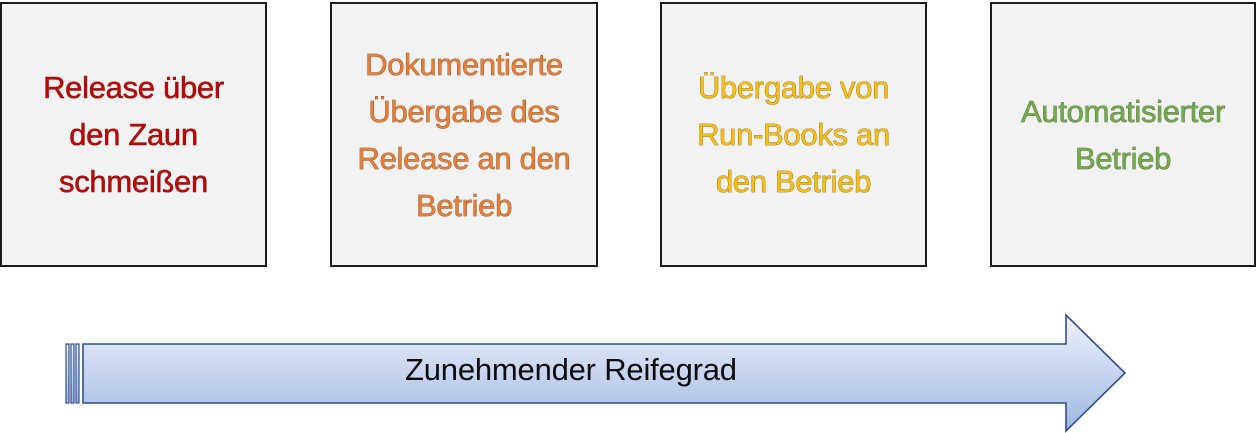 Image resolution: width=1256 pixels, height=433 pixels. I want to click on arrow-label: Zunehmender Reifegrad, so click(571, 369).